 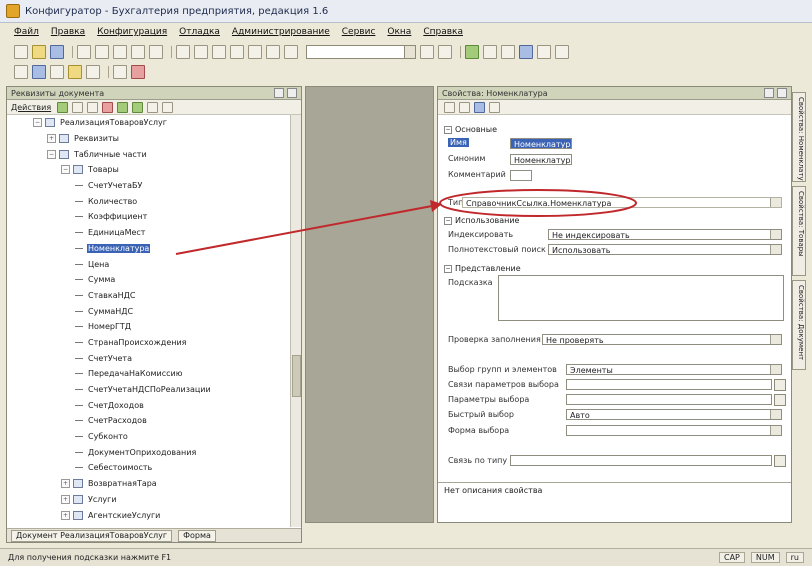 What do you see at coordinates (148, 170) in the screenshot?
I see `tree-item: − Товары` at bounding box center [148, 170].